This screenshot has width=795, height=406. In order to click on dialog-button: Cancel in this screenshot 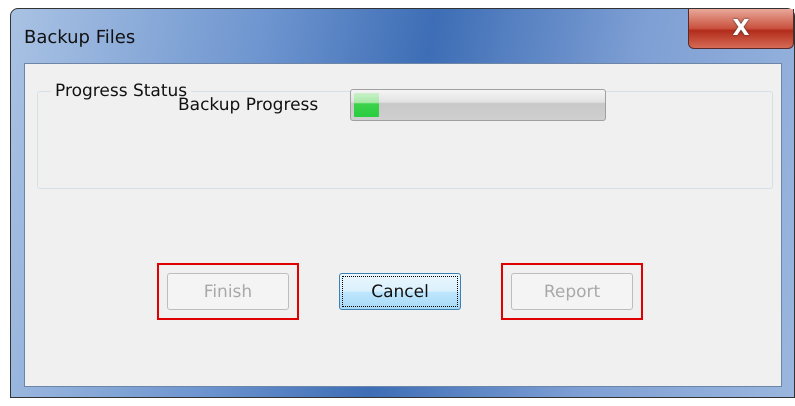, I will do `click(400, 291)`.